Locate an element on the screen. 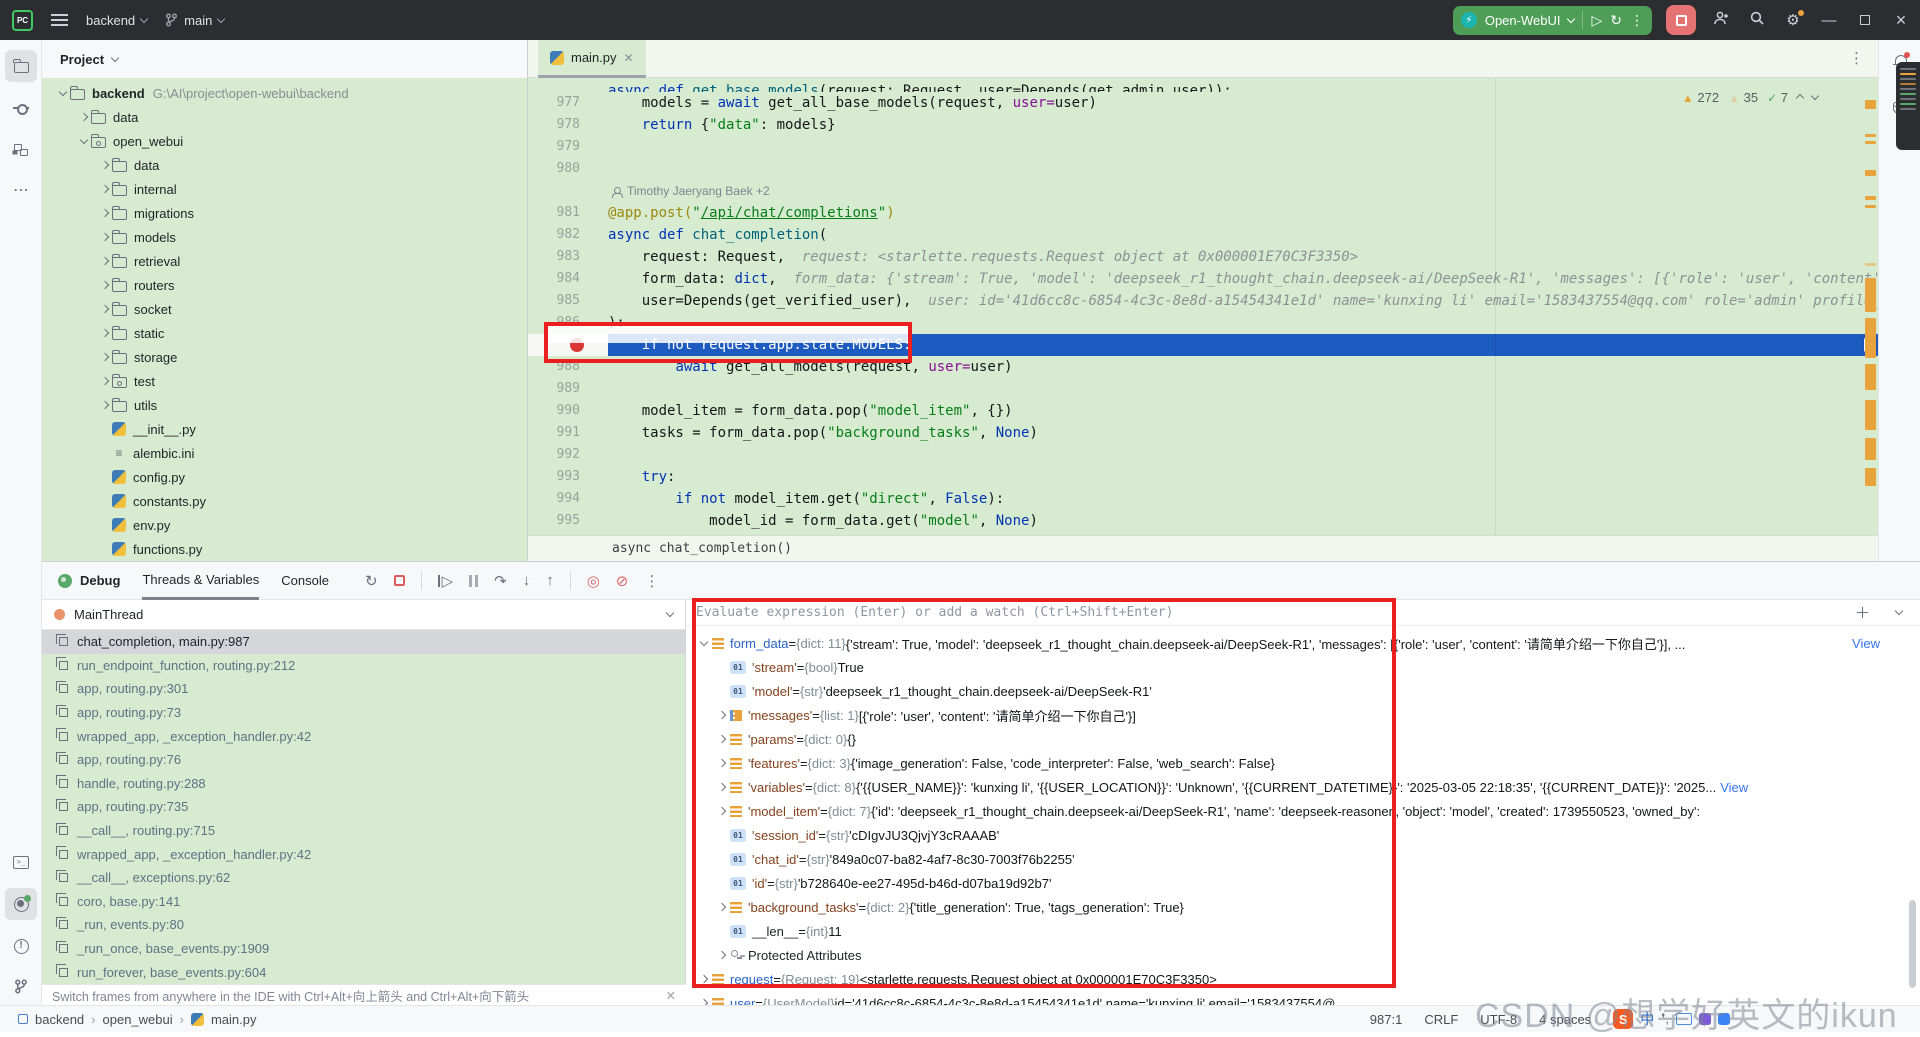 This screenshot has height=1037, width=1920. gutter: 980 is located at coordinates (568, 169).